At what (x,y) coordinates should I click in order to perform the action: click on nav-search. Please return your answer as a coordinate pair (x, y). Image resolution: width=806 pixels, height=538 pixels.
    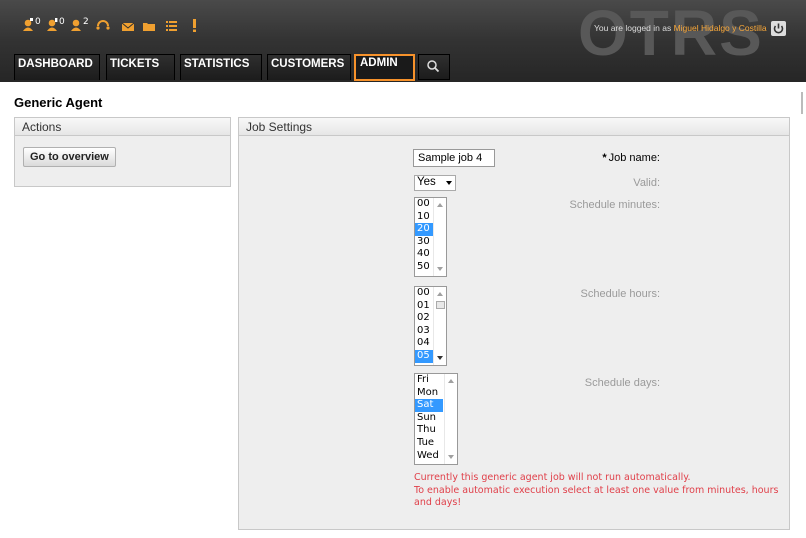
    Looking at the image, I should click on (434, 67).